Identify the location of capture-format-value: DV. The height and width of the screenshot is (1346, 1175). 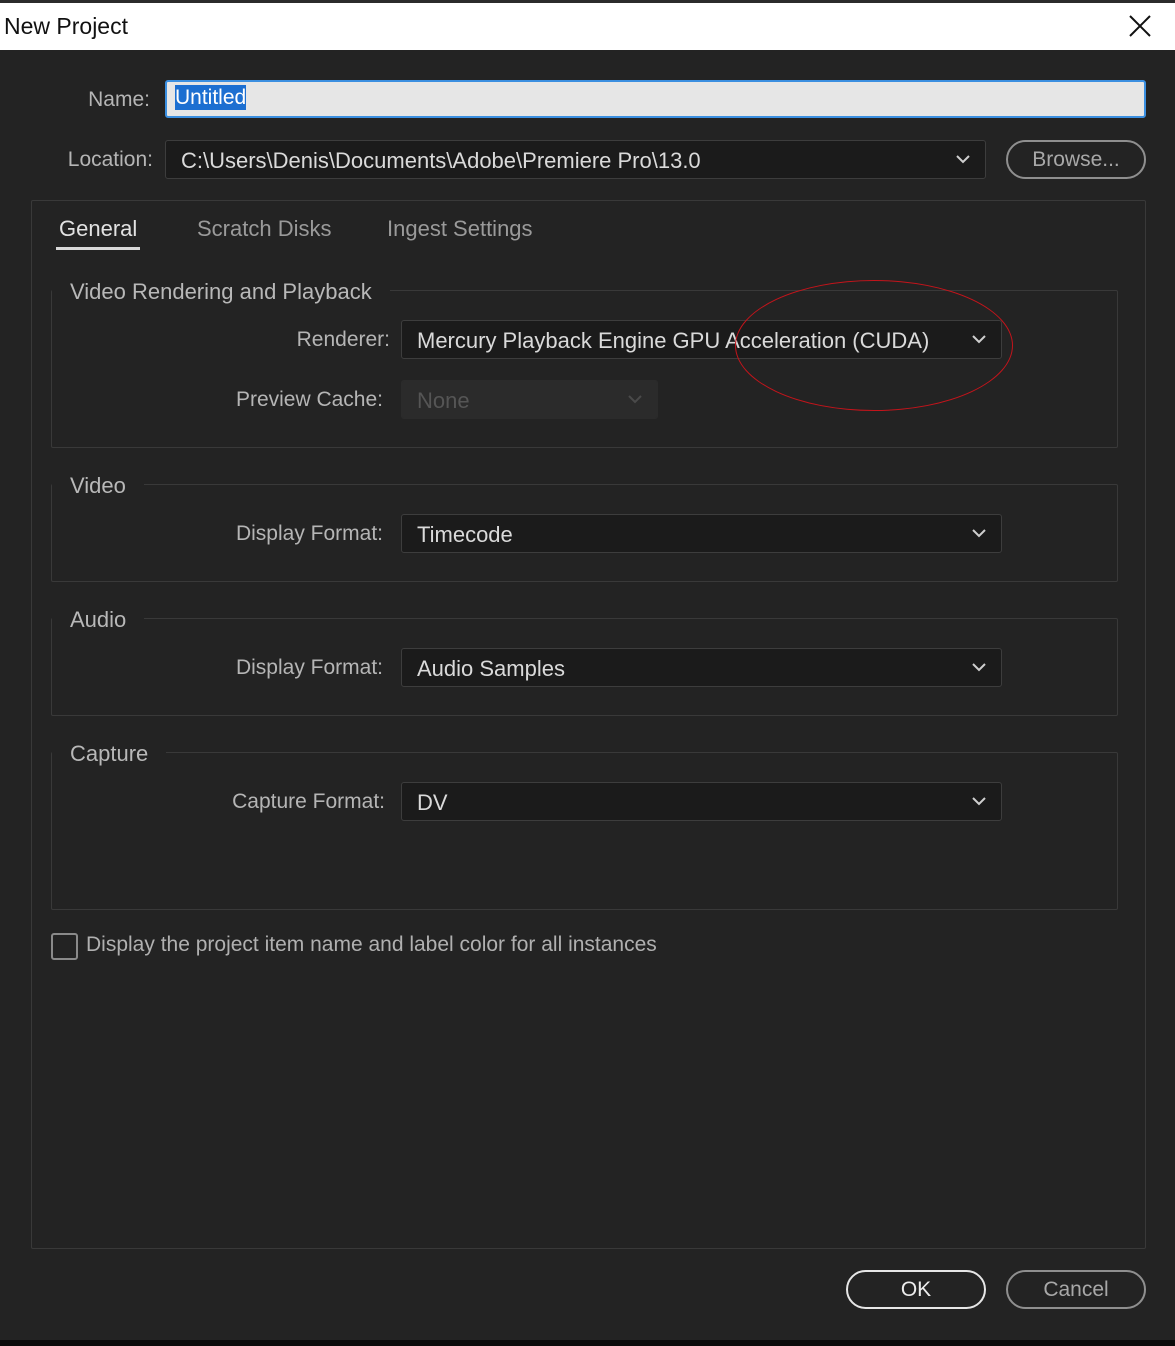
(432, 802).